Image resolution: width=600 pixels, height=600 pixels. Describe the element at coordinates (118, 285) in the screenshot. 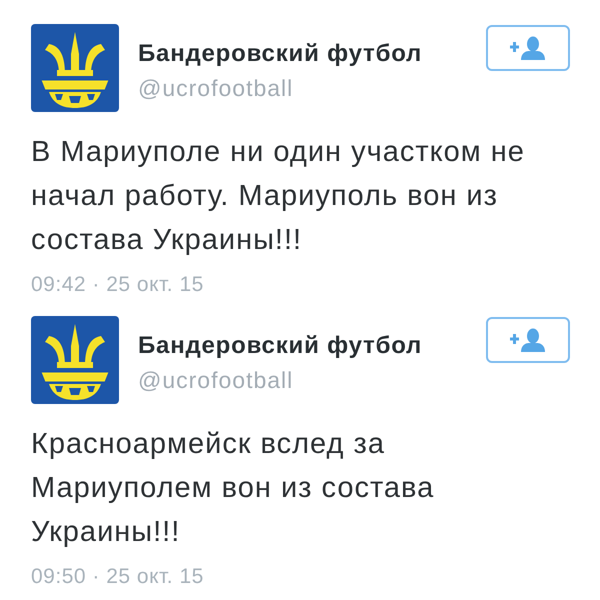

I see `tweet-timestamp: 09:42 · 25 окт. 15` at that location.